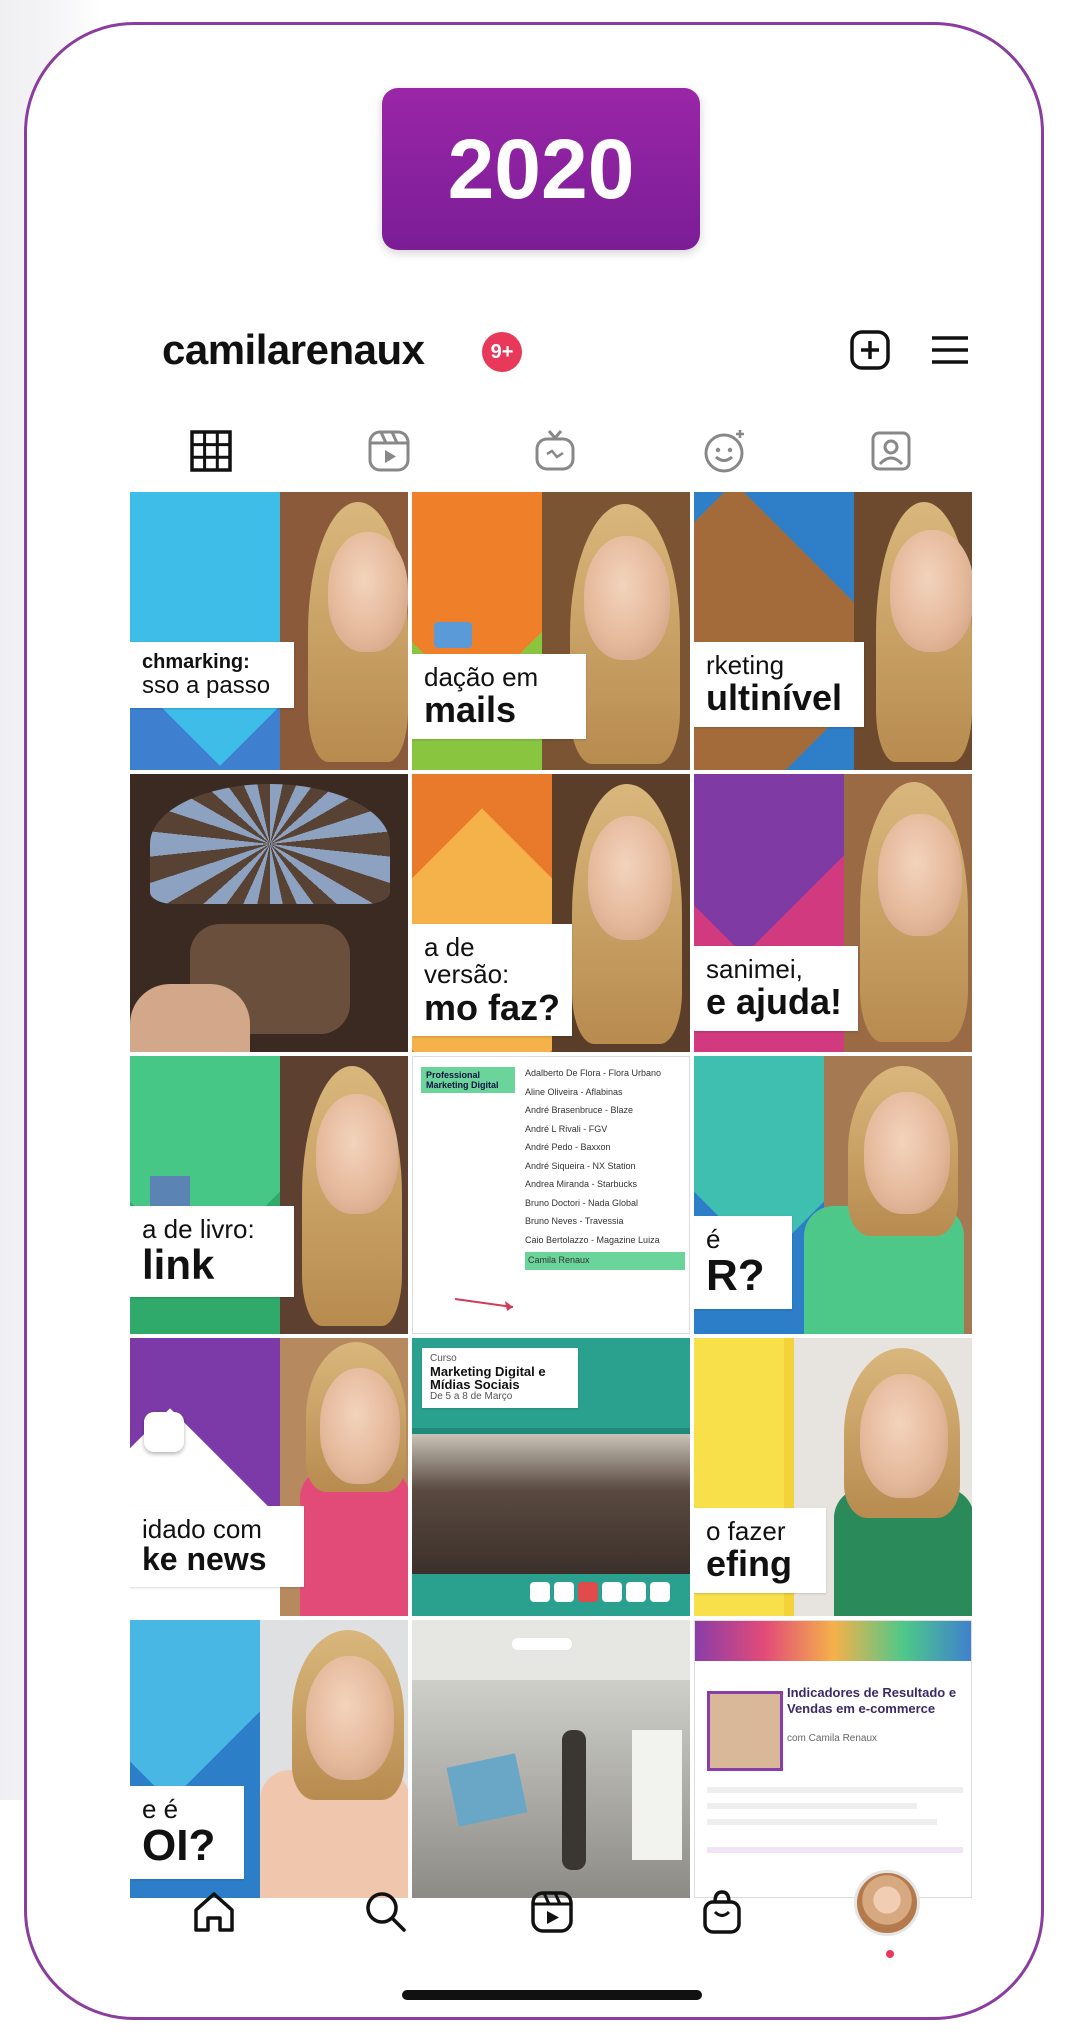  I want to click on post-tile: dação em mails, so click(551, 631).